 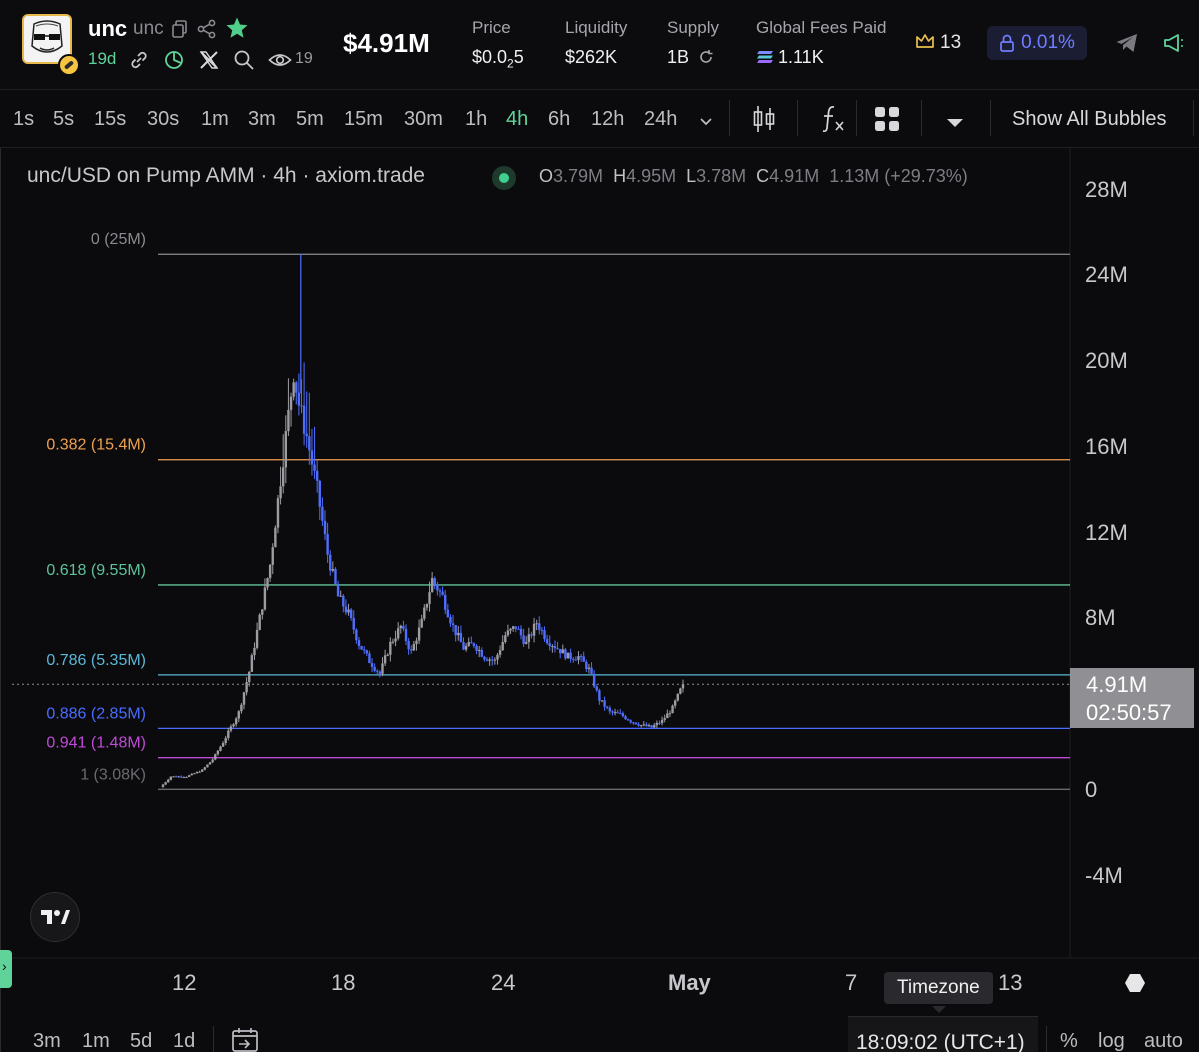 What do you see at coordinates (1163, 1041) in the screenshot?
I see `auto-toggle: auto` at bounding box center [1163, 1041].